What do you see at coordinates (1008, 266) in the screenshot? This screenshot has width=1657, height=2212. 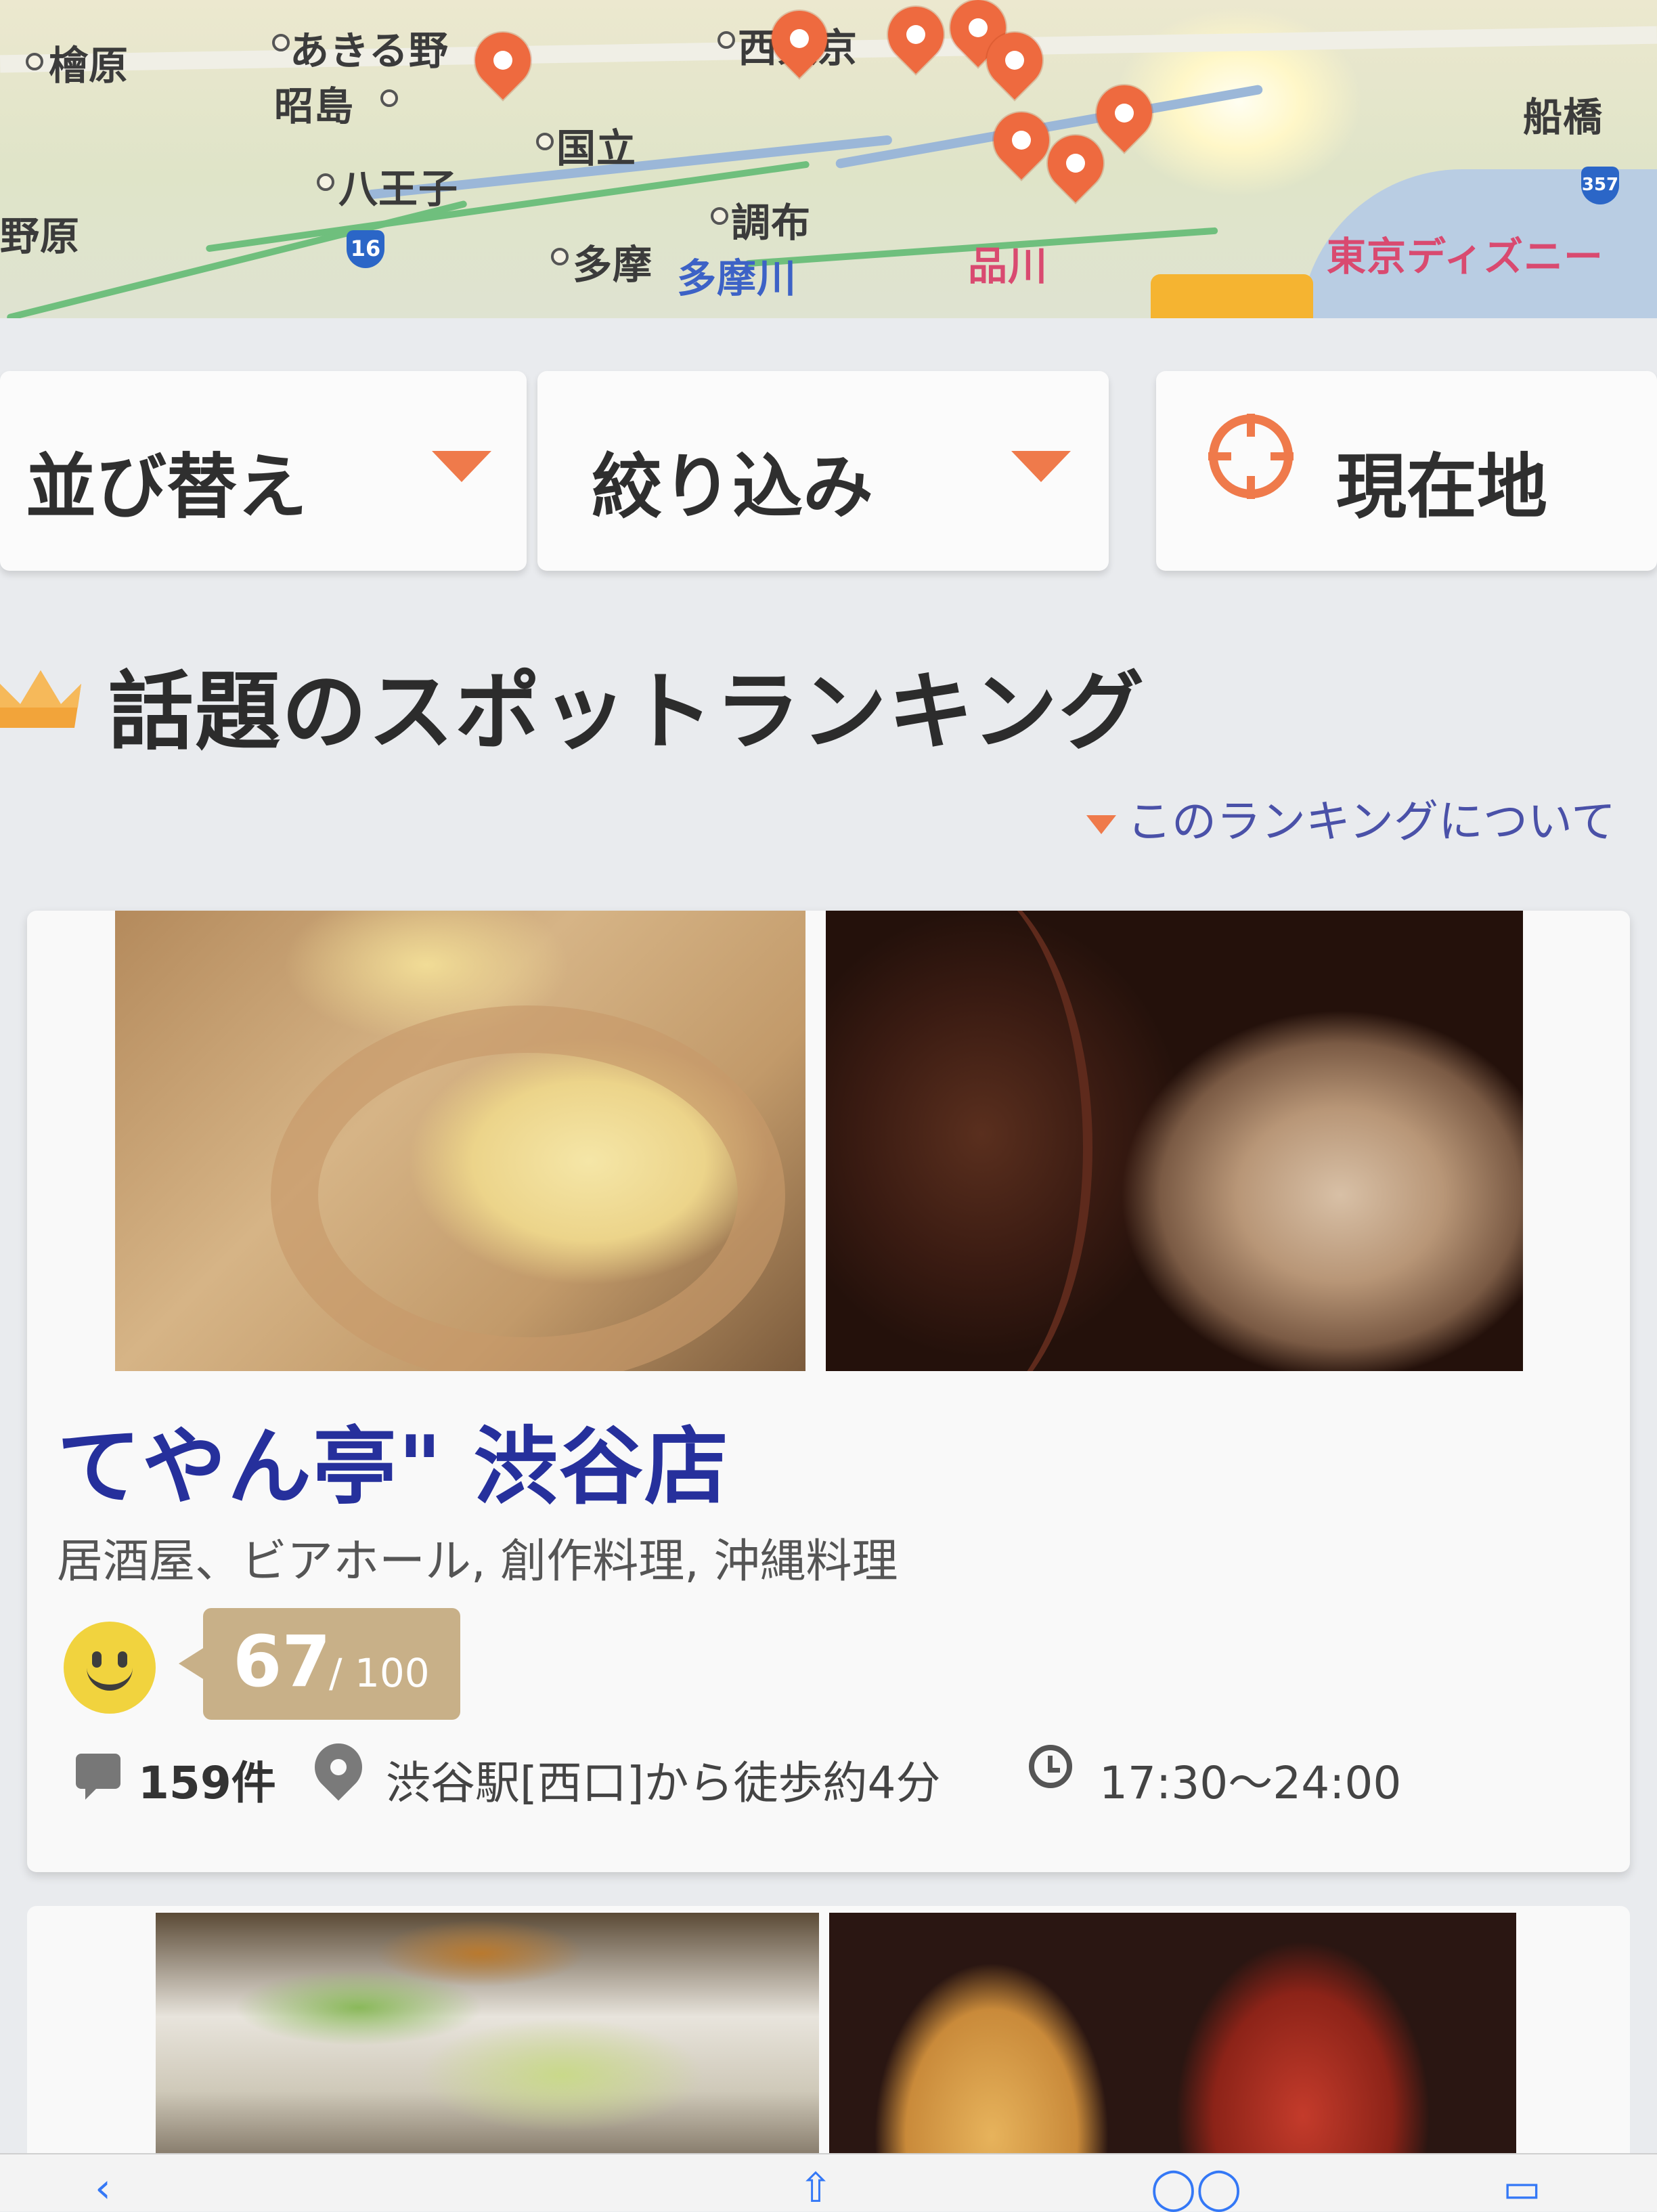 I see `map-label-shinagawa: 品川` at bounding box center [1008, 266].